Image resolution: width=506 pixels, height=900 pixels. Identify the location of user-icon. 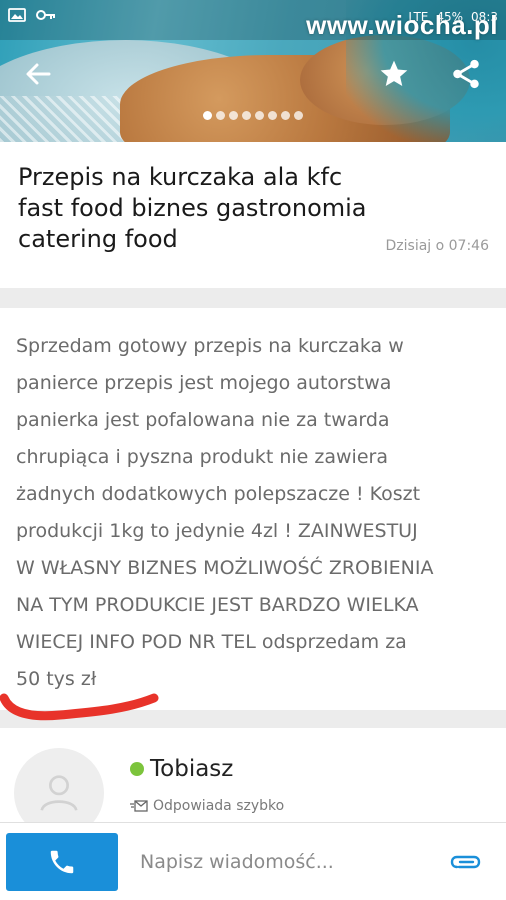
(59, 793).